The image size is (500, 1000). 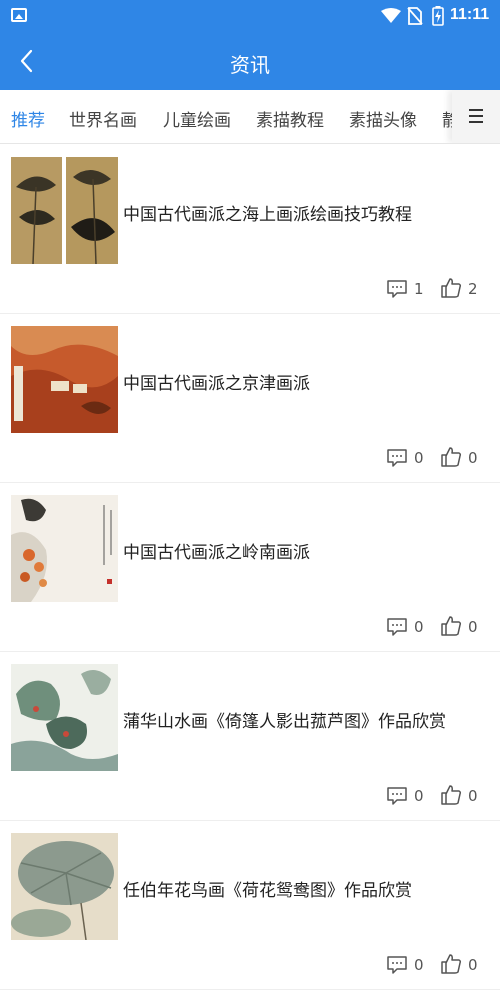 I want to click on status-time: 11:11, so click(x=470, y=14).